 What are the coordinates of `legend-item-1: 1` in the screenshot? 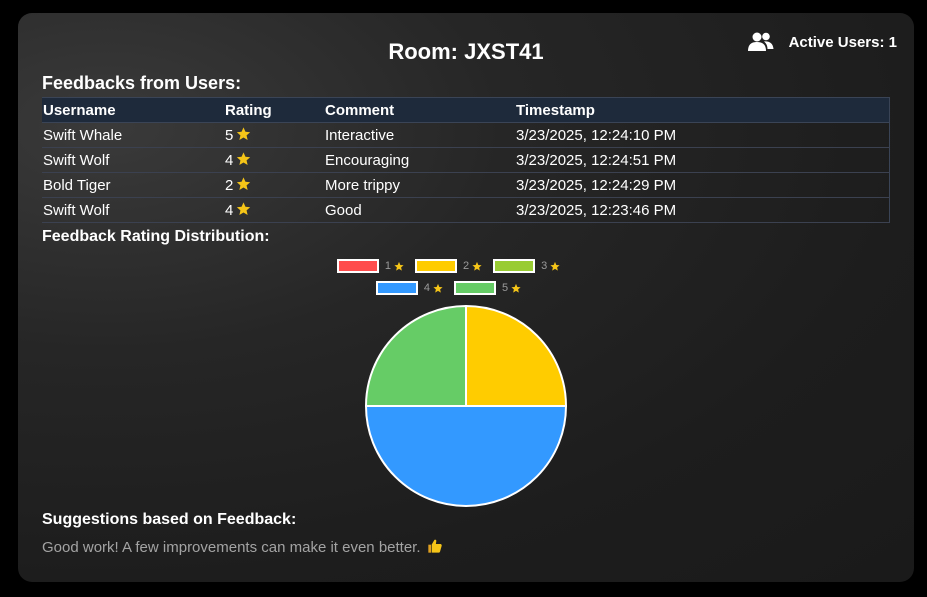 It's located at (370, 266).